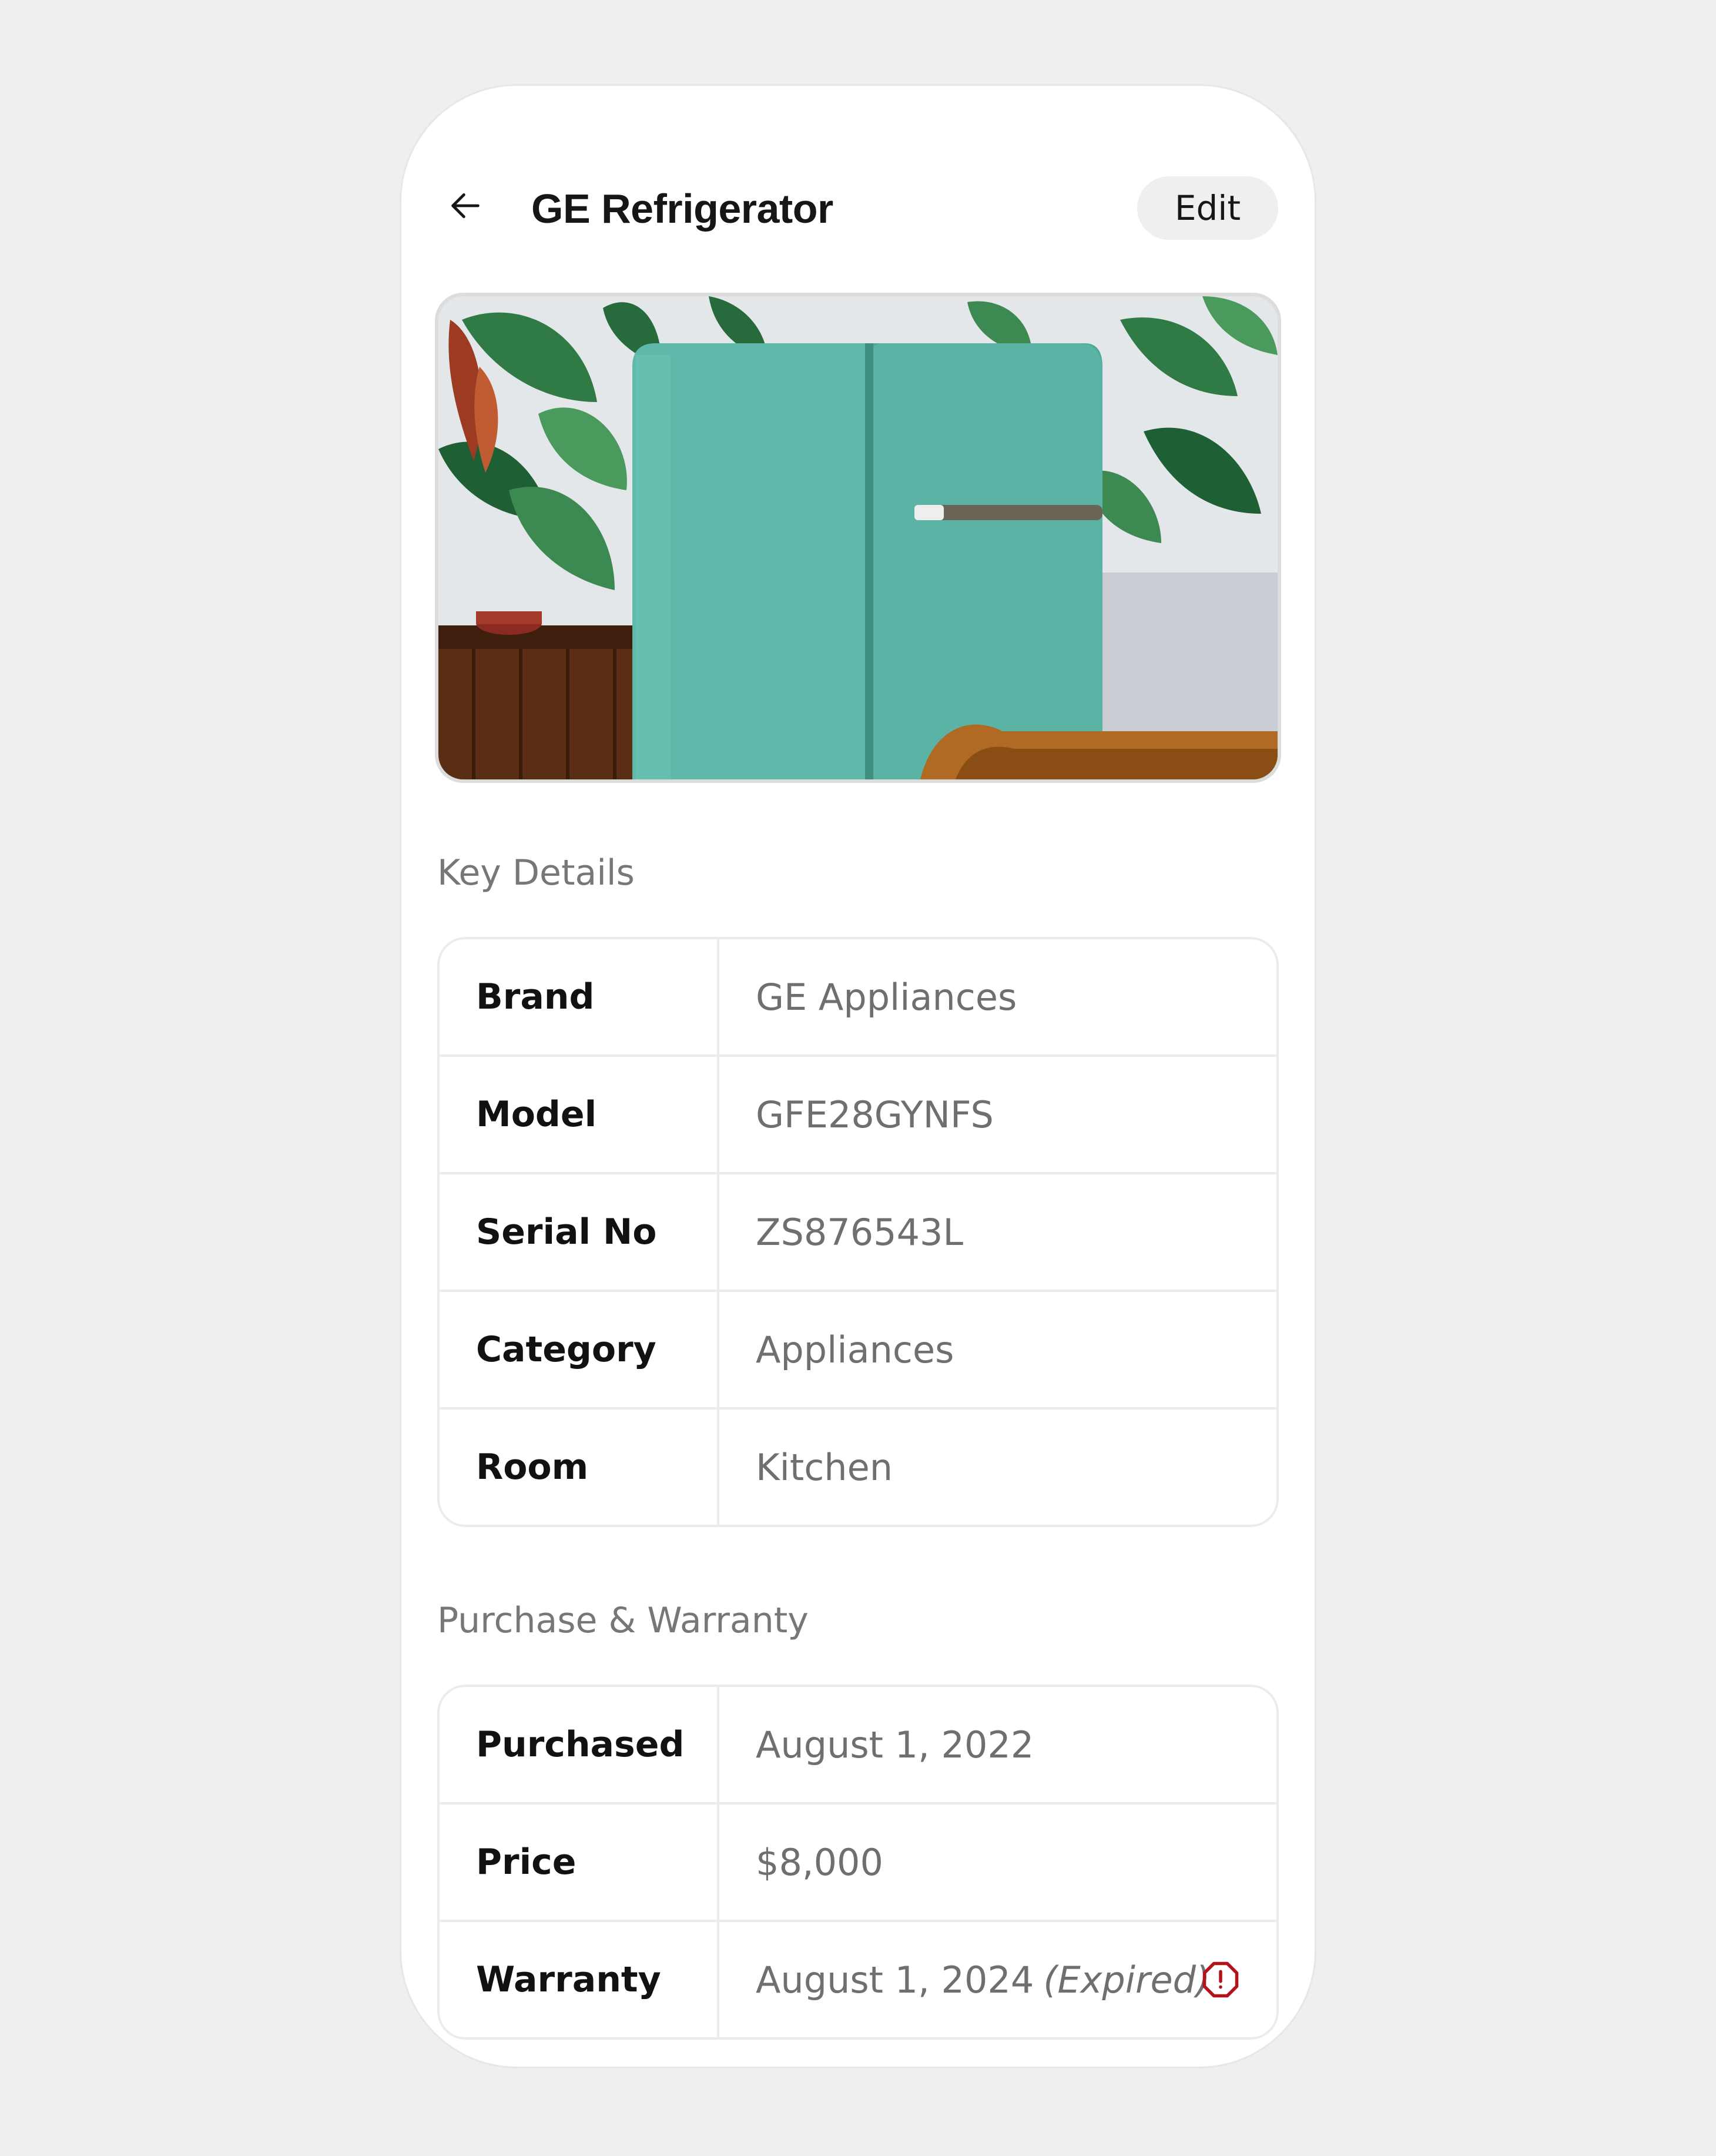 This screenshot has width=1716, height=2156. What do you see at coordinates (623, 1620) in the screenshot?
I see `purchase-warranty-heading: Purchase & Warranty` at bounding box center [623, 1620].